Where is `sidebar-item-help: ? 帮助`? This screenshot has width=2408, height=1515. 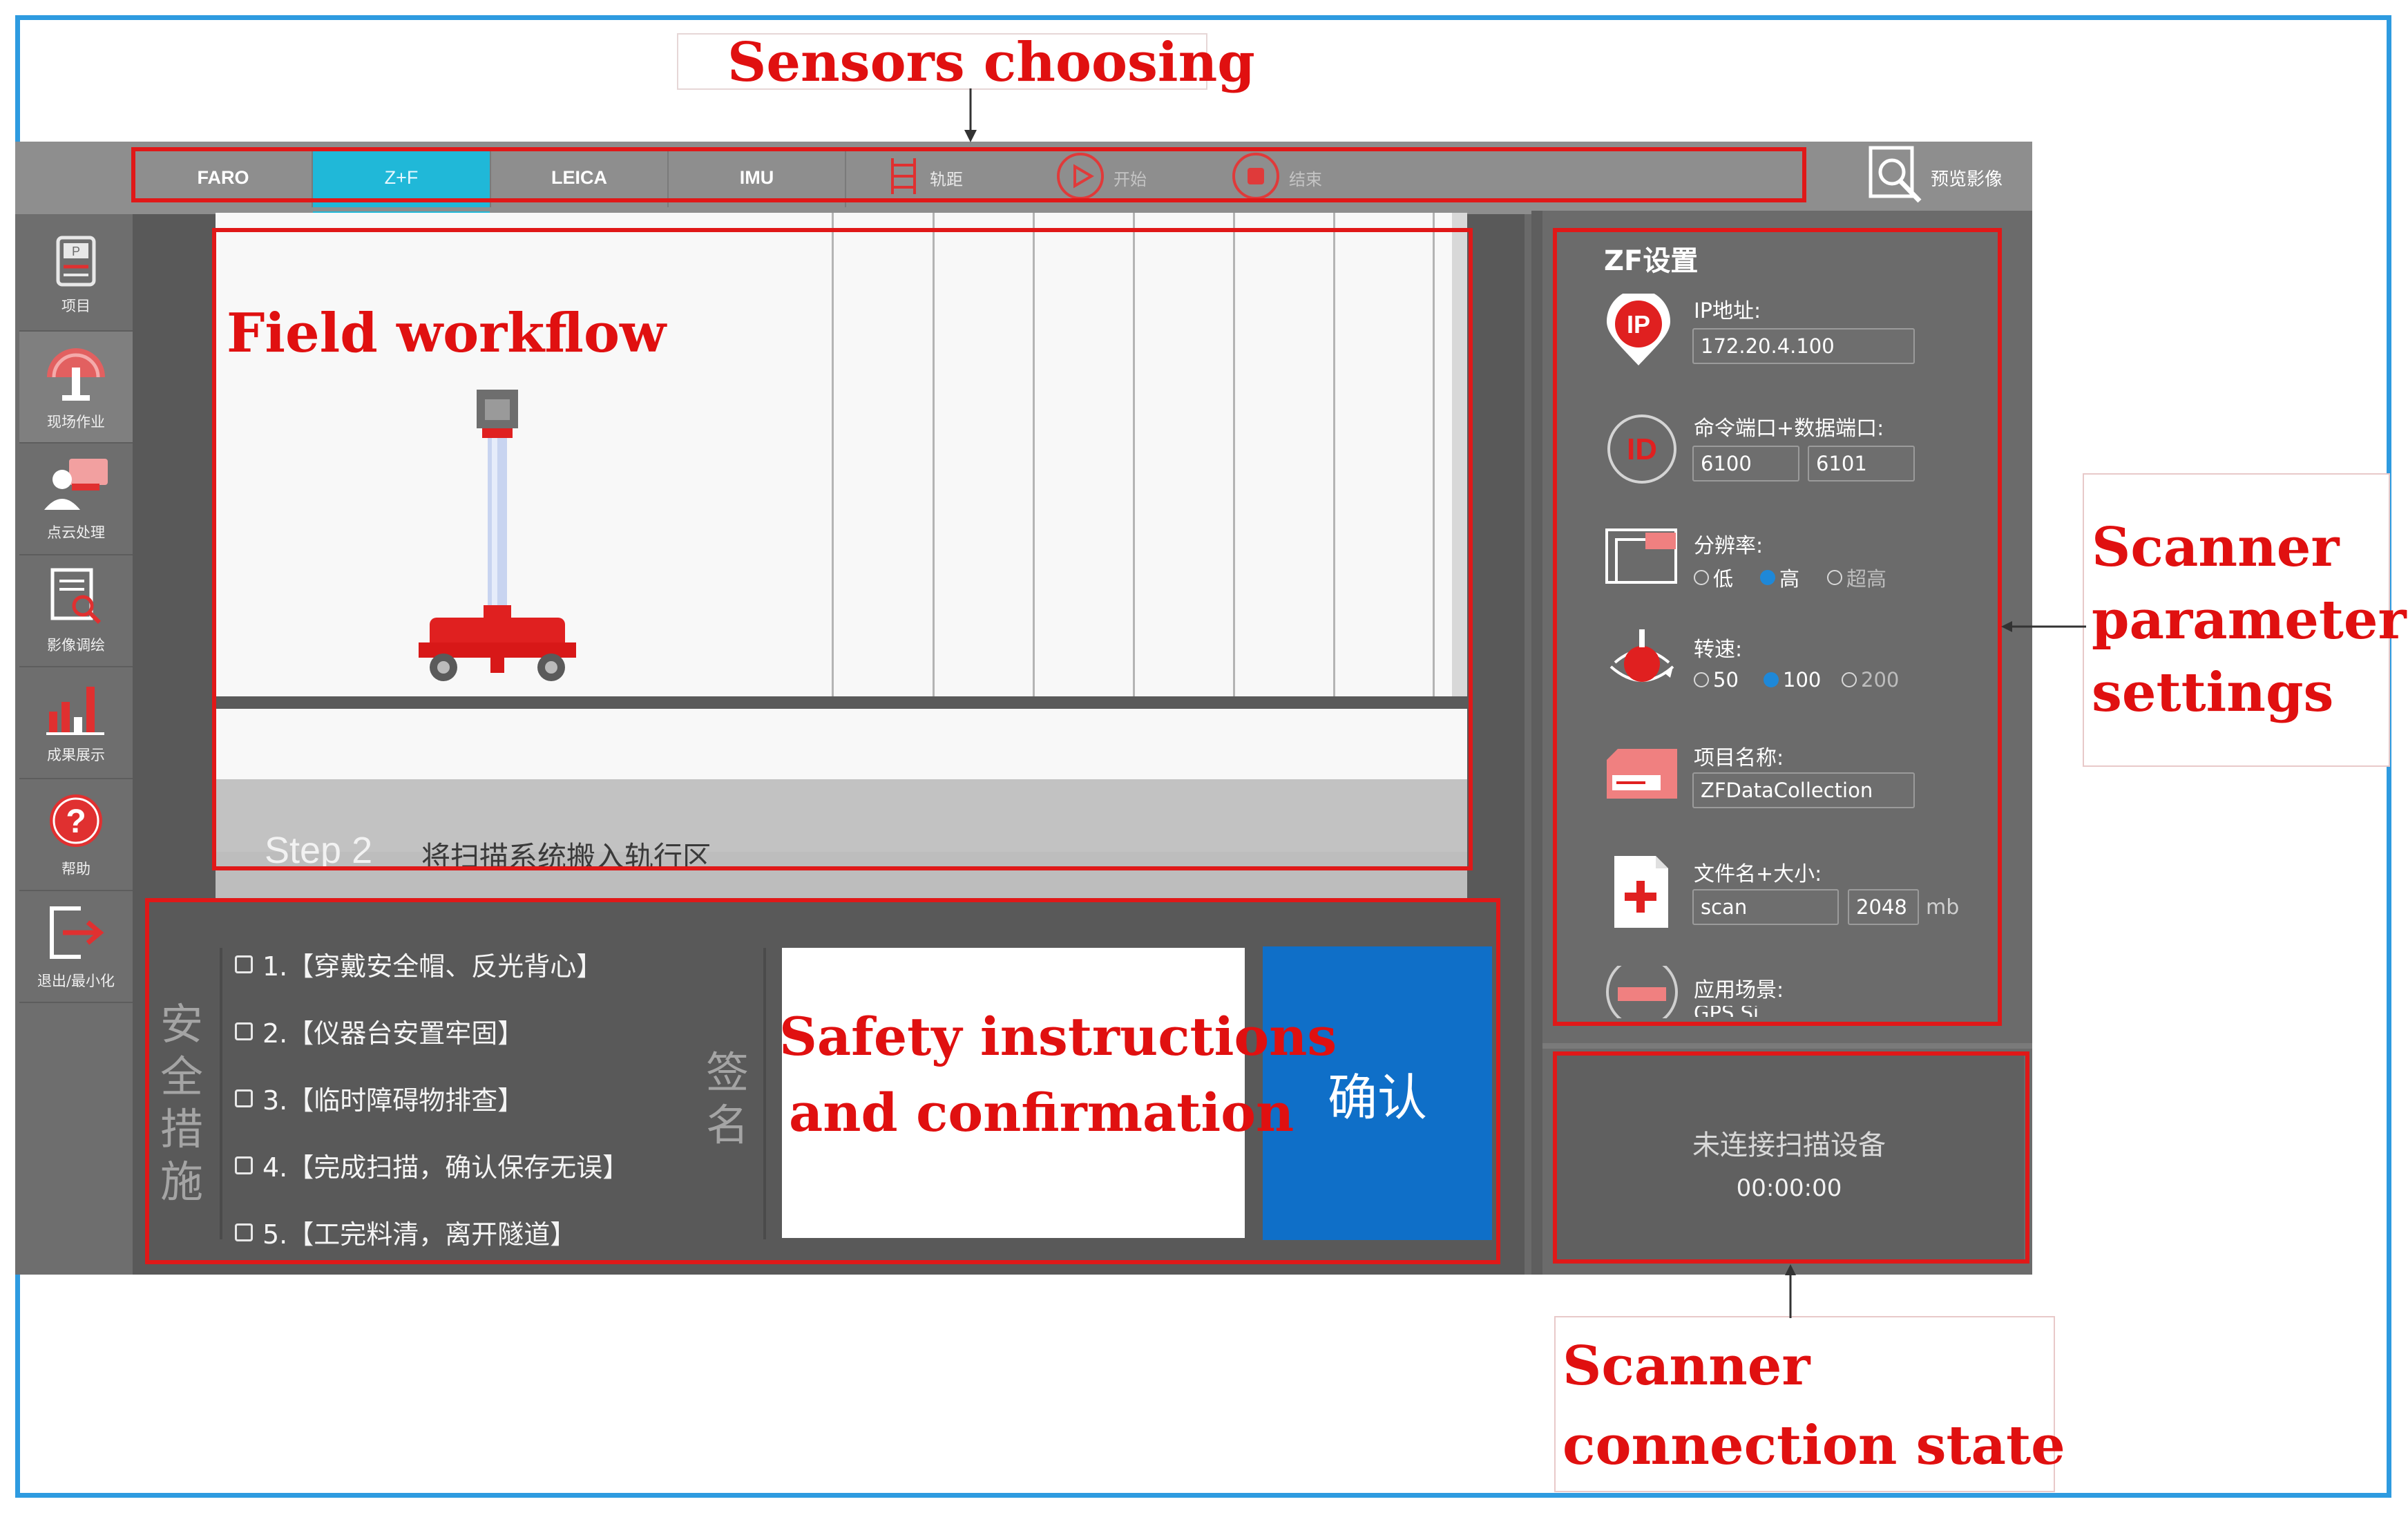 sidebar-item-help: ? 帮助 is located at coordinates (76, 835).